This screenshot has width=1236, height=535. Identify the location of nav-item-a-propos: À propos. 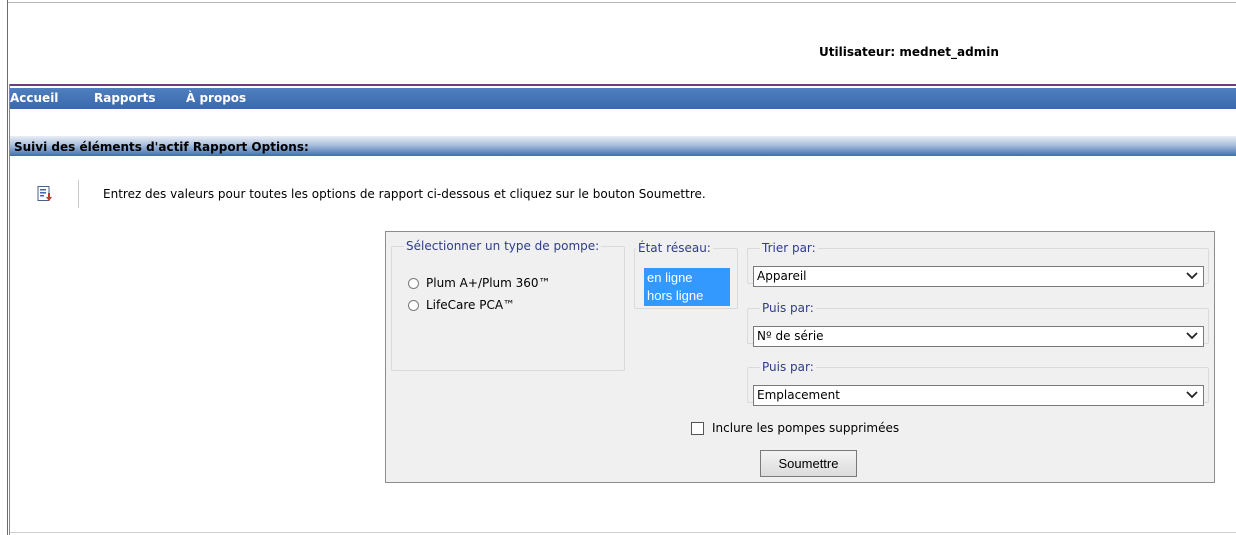
(216, 98).